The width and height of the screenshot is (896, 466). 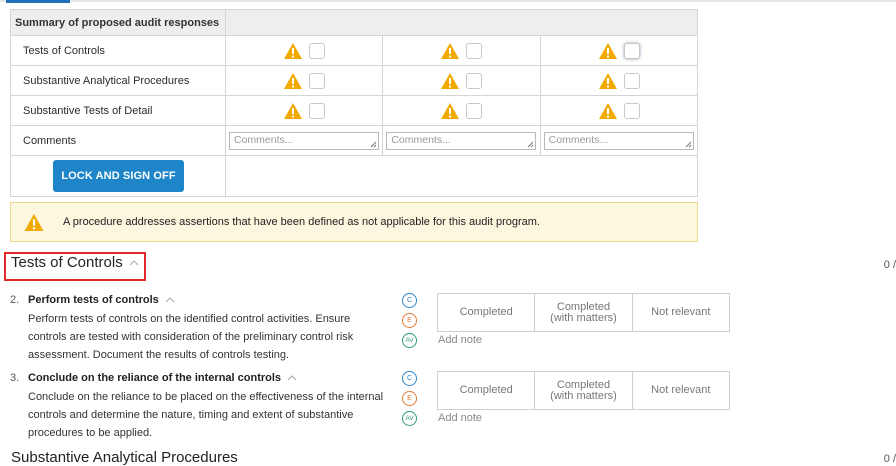 What do you see at coordinates (354, 50) in the screenshot?
I see `summary-row-tests-of-controls: Tests of Controls` at bounding box center [354, 50].